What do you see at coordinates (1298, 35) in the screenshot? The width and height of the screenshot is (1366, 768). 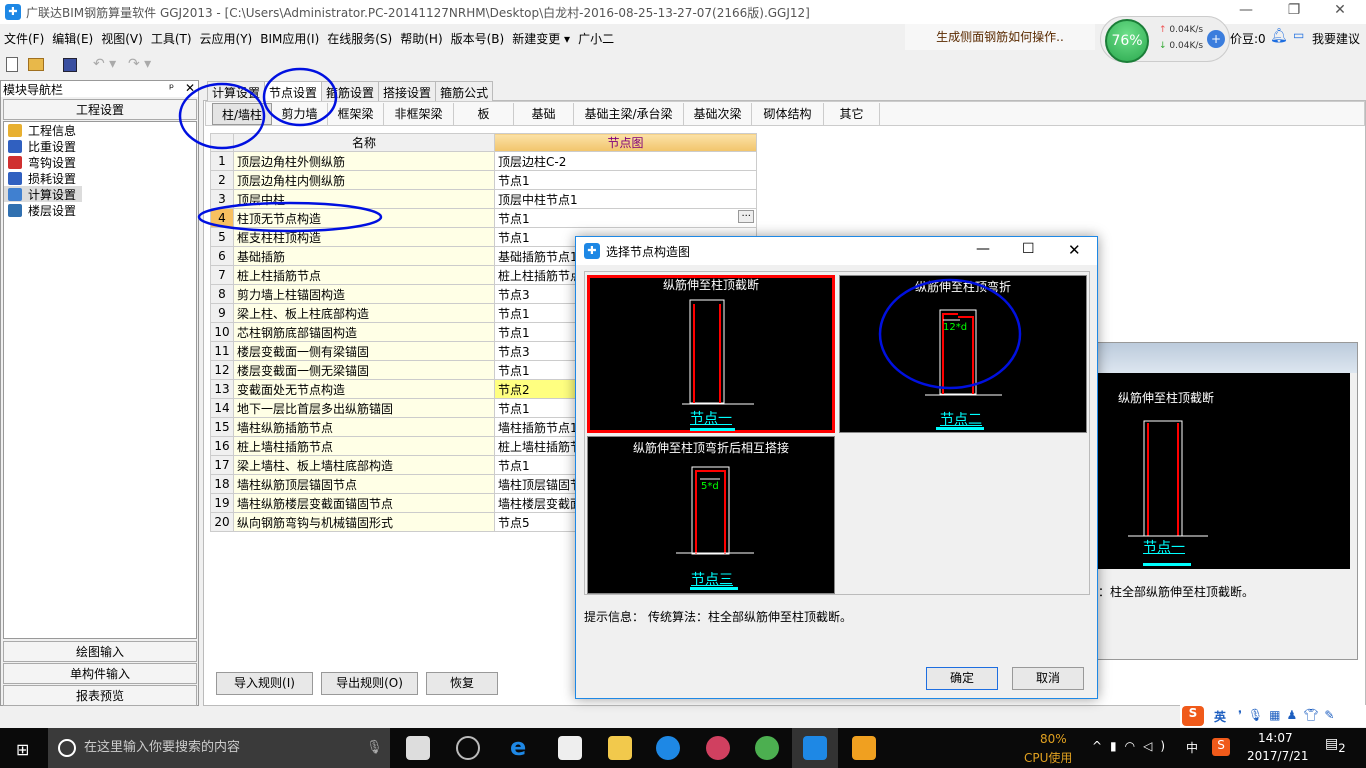 I see `chat-icon: ▭` at bounding box center [1298, 35].